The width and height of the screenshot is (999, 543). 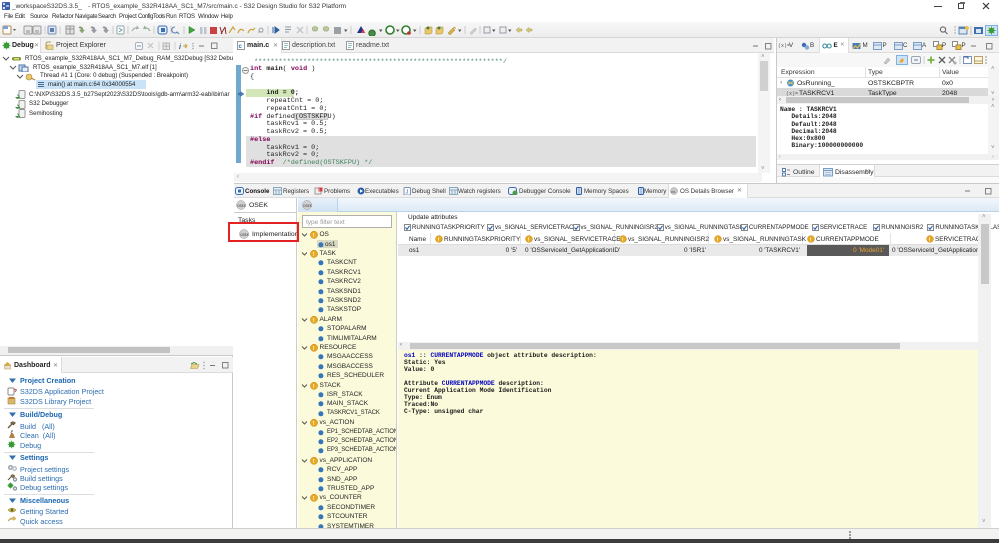 What do you see at coordinates (673, 192) in the screenshot?
I see `svg-text: OS` at bounding box center [673, 192].